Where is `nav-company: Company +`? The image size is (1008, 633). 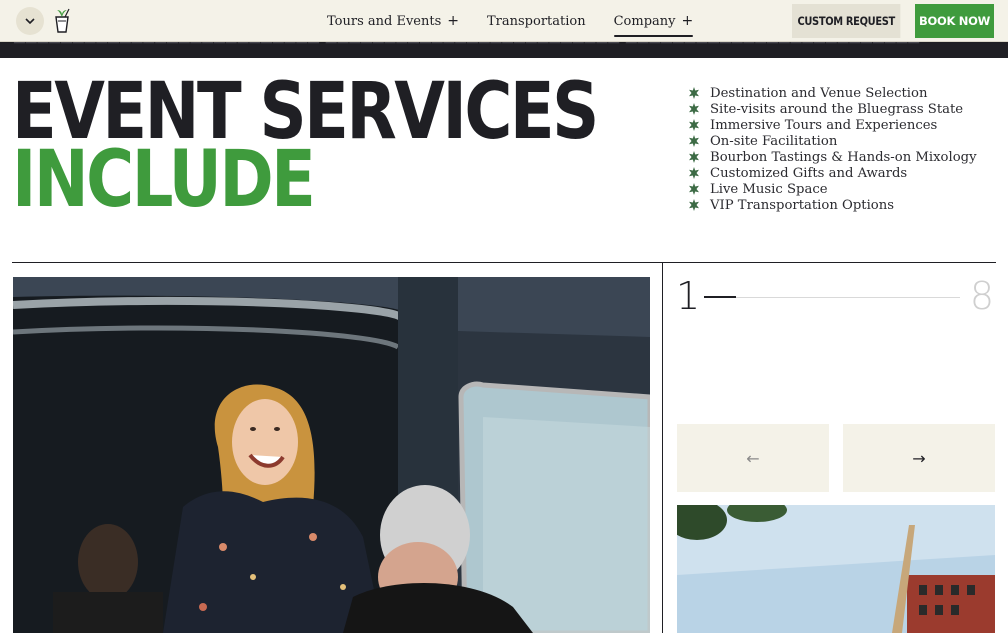
nav-company: Company + is located at coordinates (653, 25).